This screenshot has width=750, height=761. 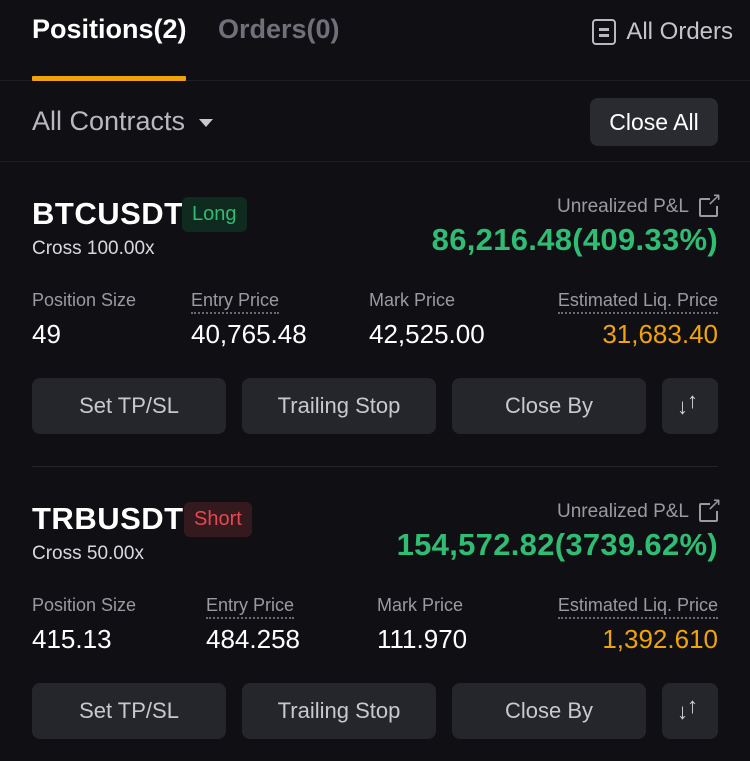 What do you see at coordinates (84, 320) in the screenshot?
I see `position-size-stat: Position Size 49` at bounding box center [84, 320].